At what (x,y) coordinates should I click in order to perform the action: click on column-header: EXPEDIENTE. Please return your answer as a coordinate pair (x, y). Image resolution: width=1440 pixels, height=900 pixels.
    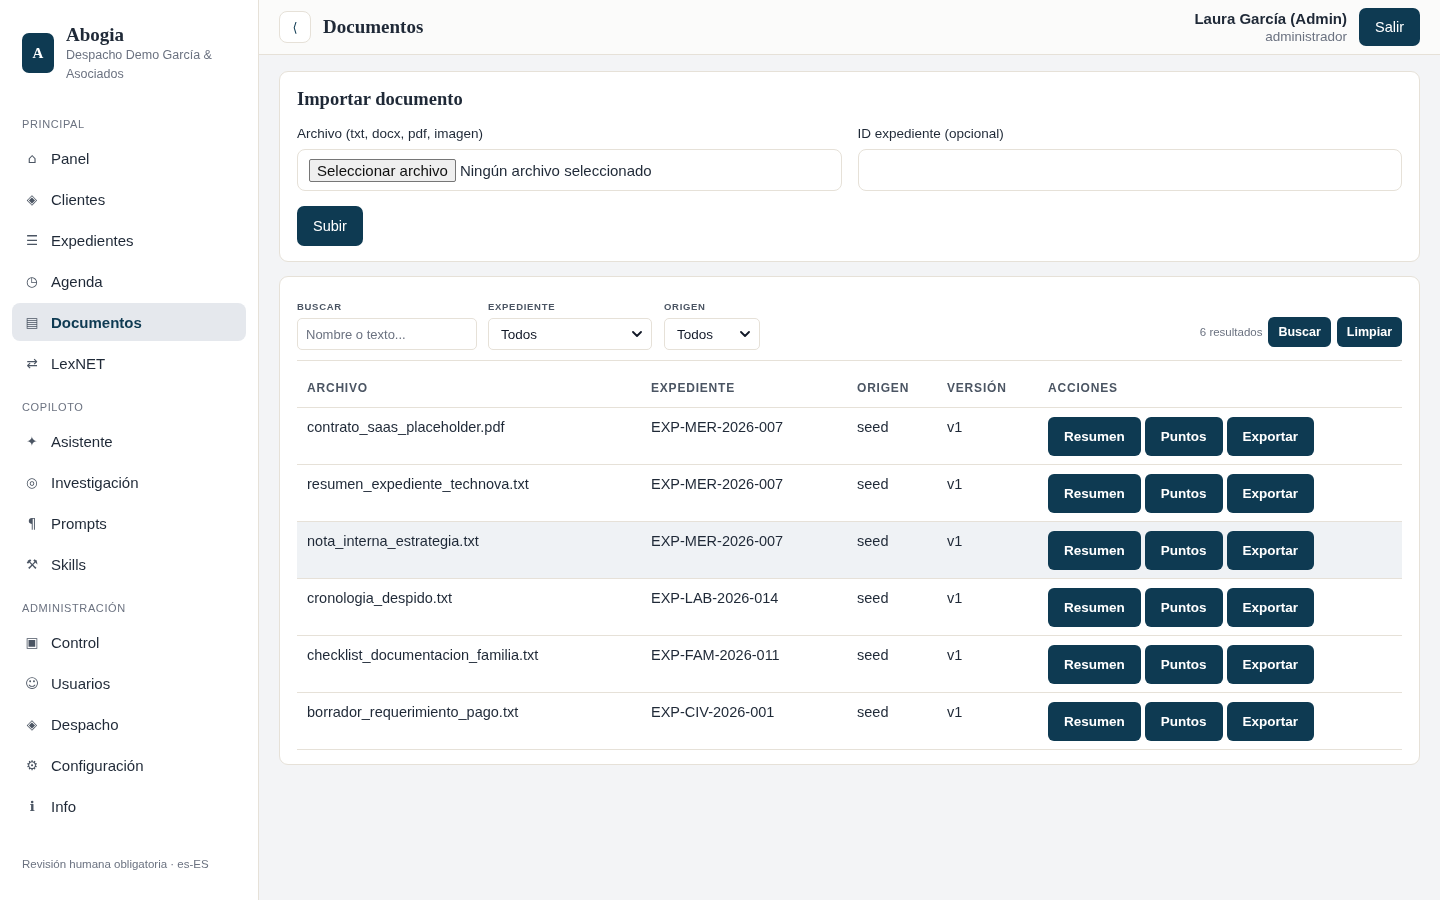
    Looking at the image, I should click on (744, 384).